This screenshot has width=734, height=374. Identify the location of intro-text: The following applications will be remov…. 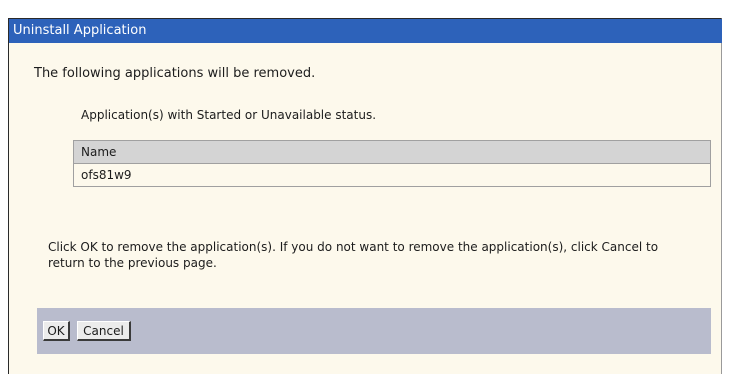
(175, 73).